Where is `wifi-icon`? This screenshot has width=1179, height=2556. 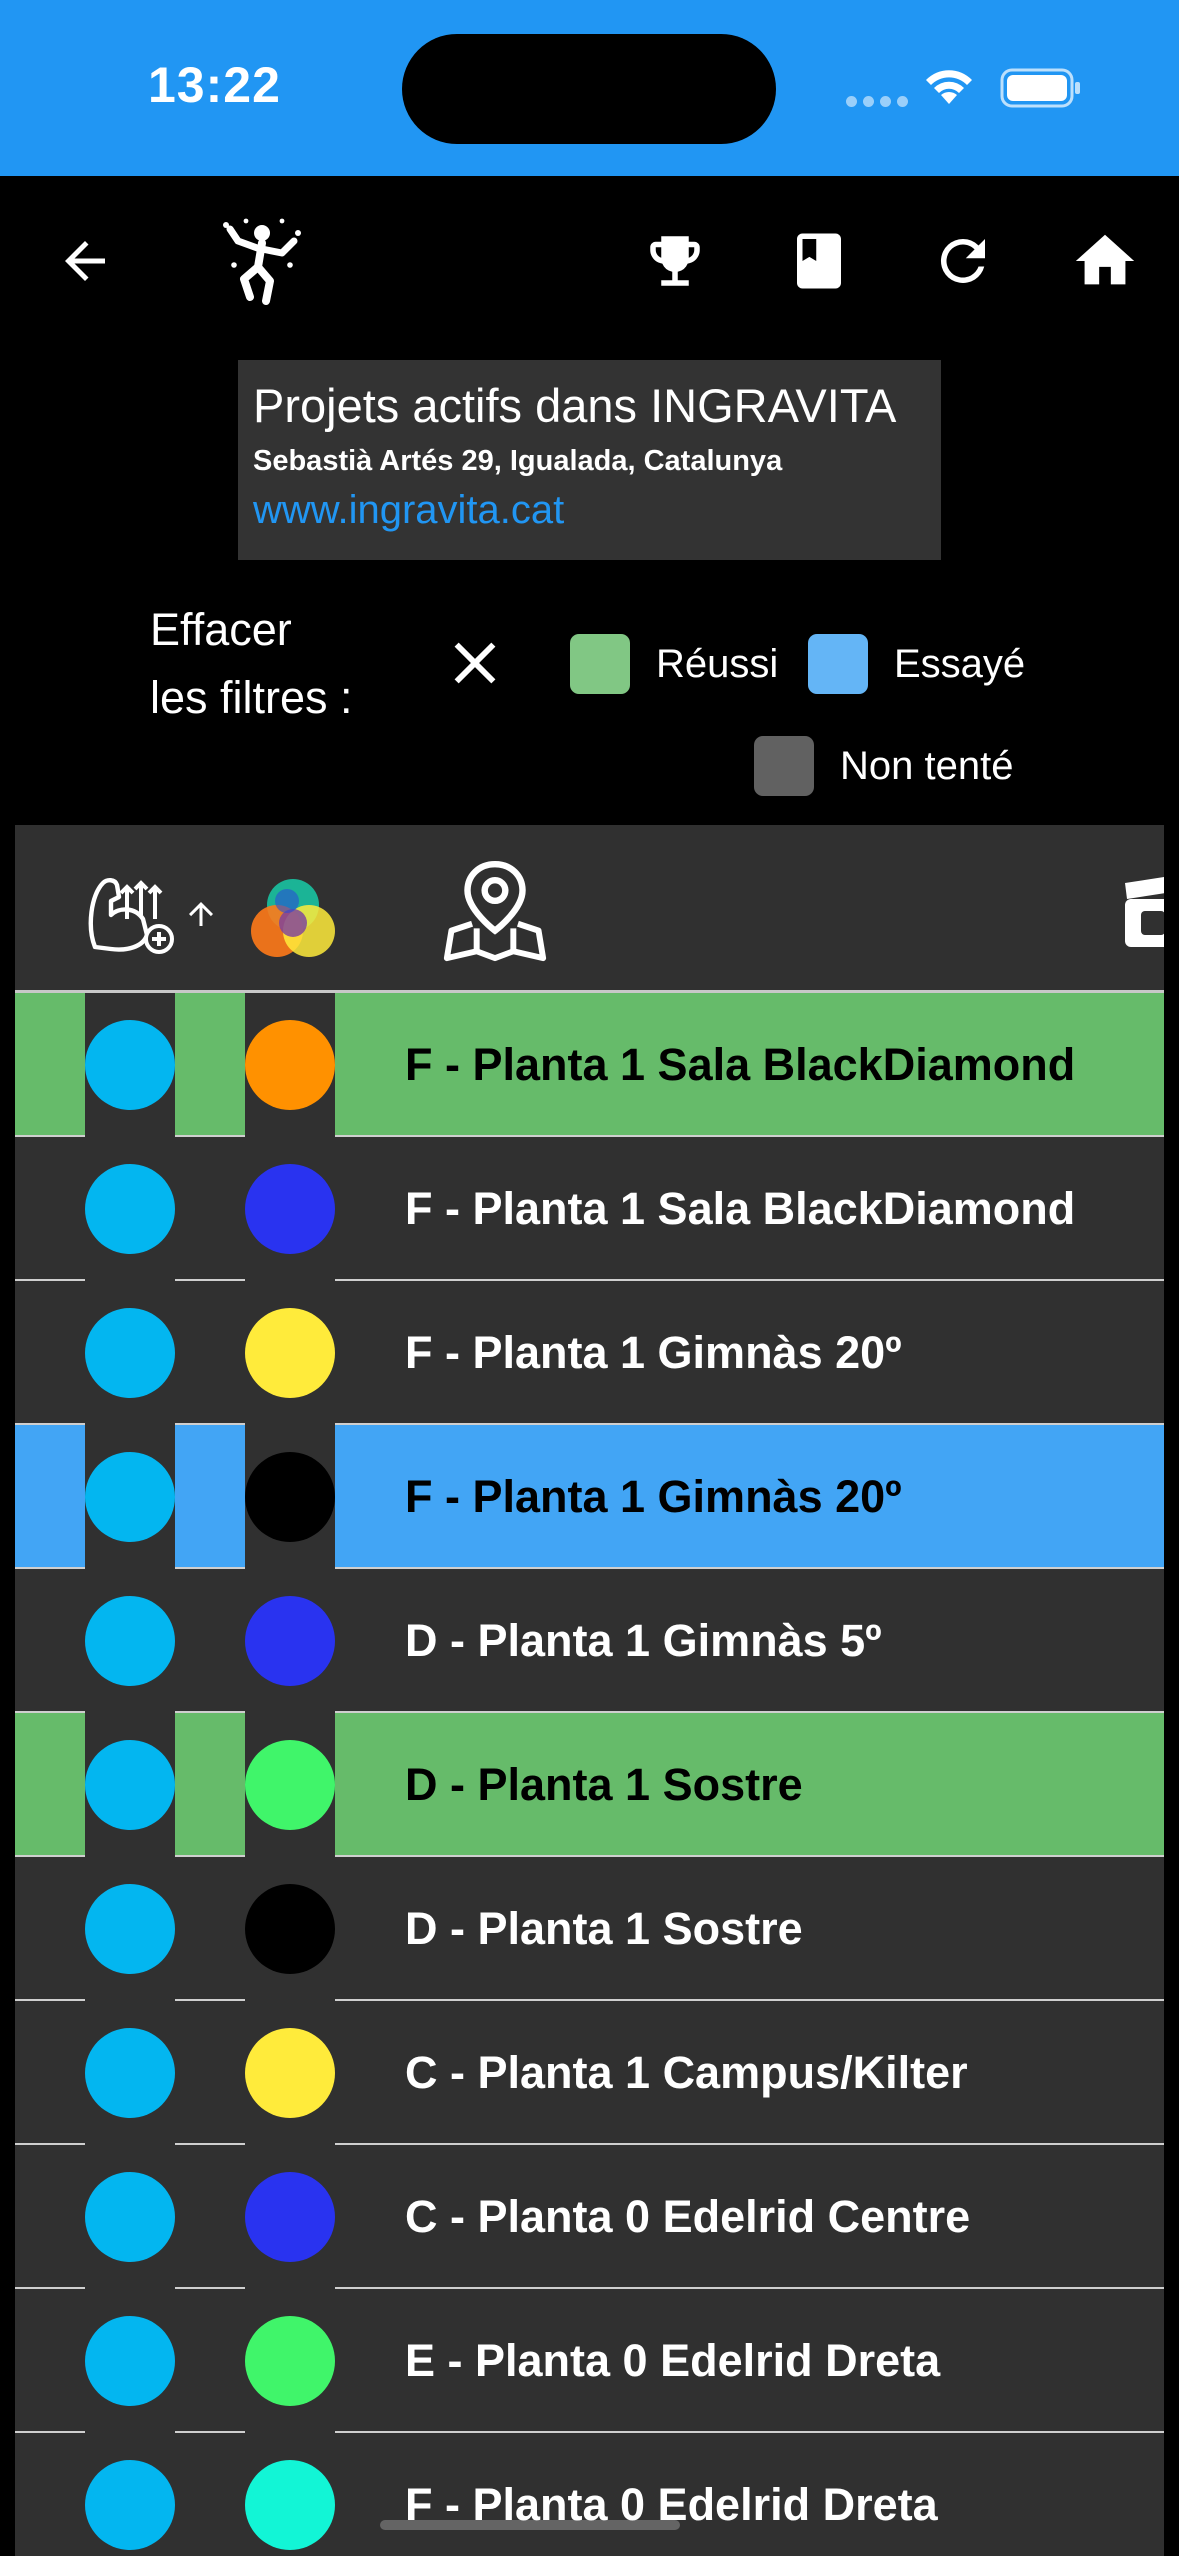
wifi-icon is located at coordinates (949, 87).